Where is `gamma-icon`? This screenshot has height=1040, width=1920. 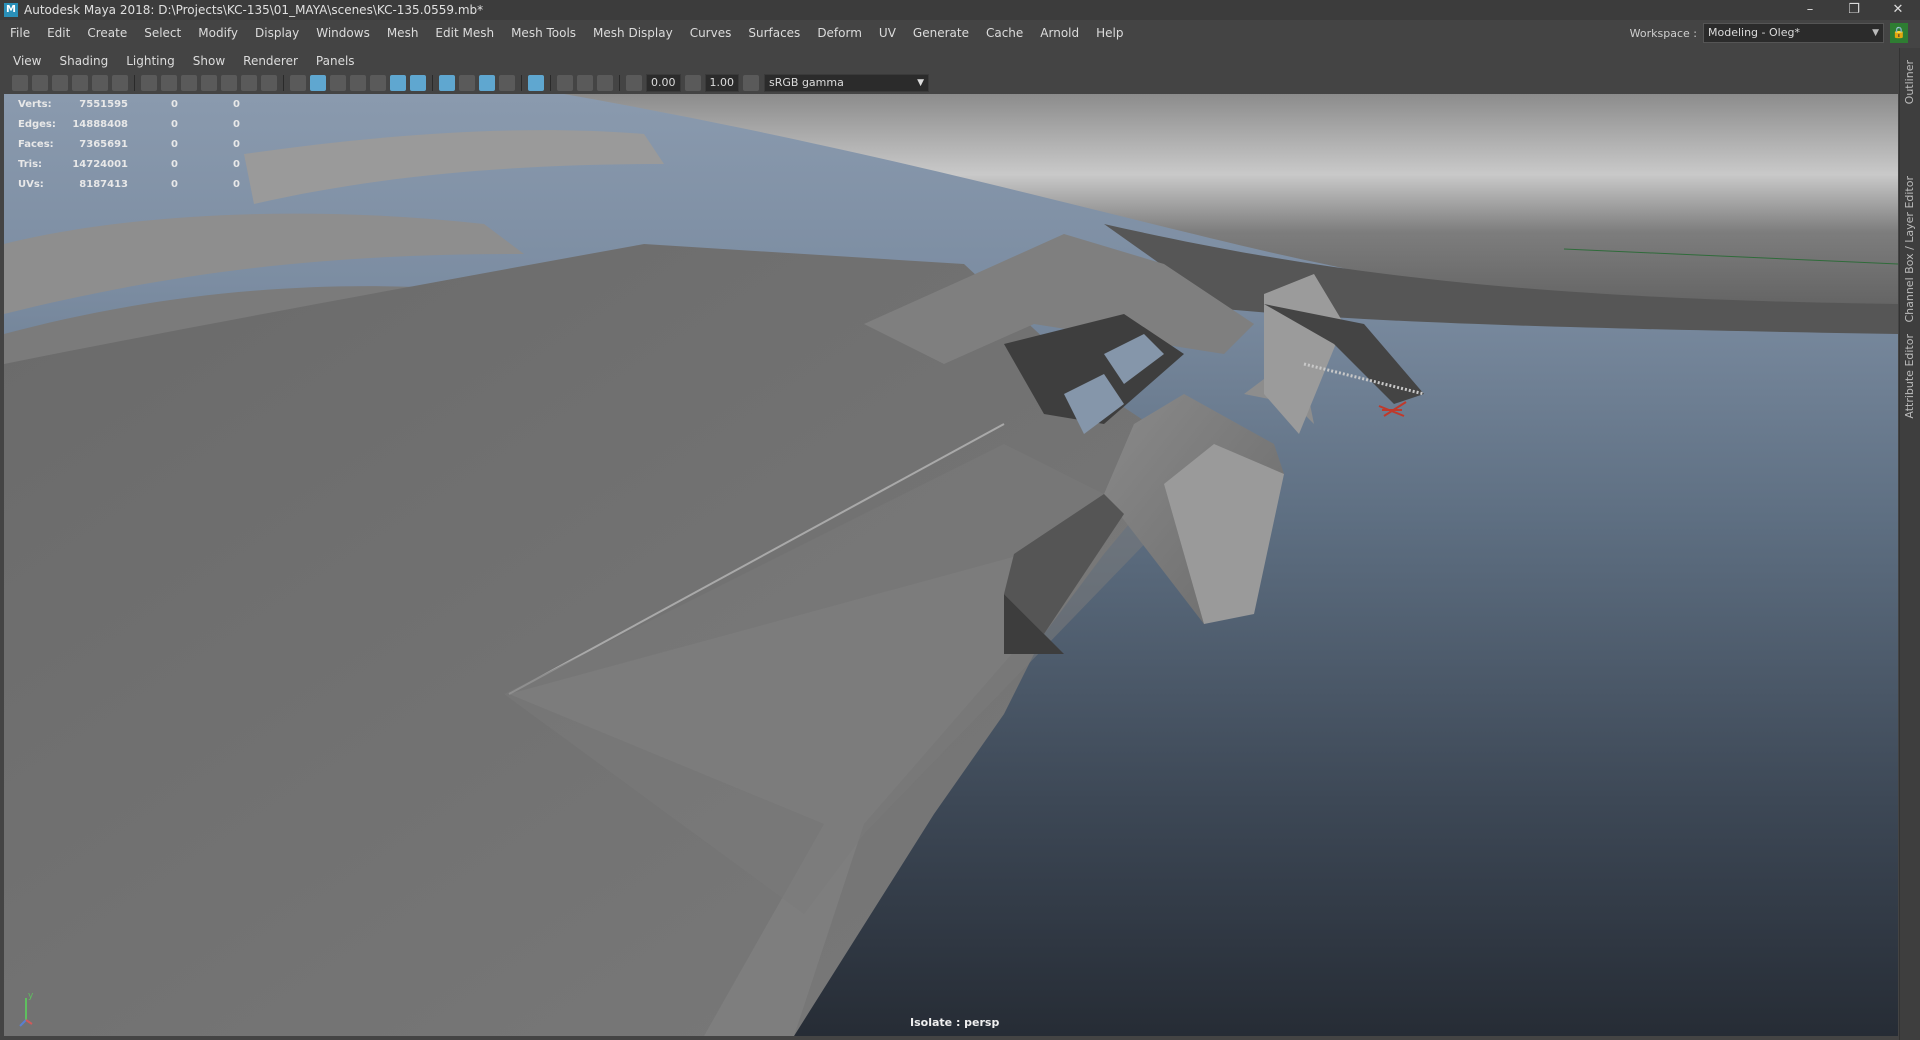
gamma-icon is located at coordinates (692, 83).